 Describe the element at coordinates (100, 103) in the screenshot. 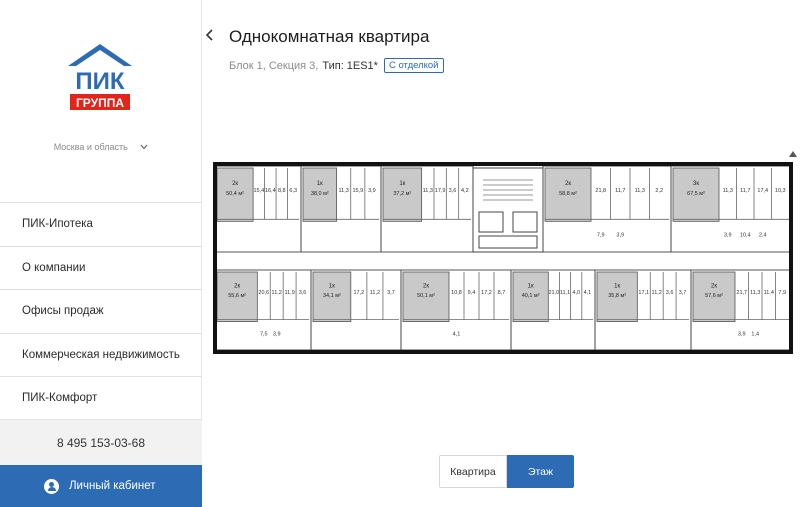

I see `logo-bottom-text: ГРУППА` at that location.